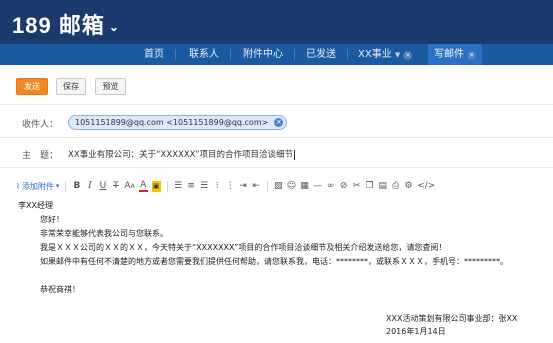  I want to click on font-size-icon: AA, so click(129, 186).